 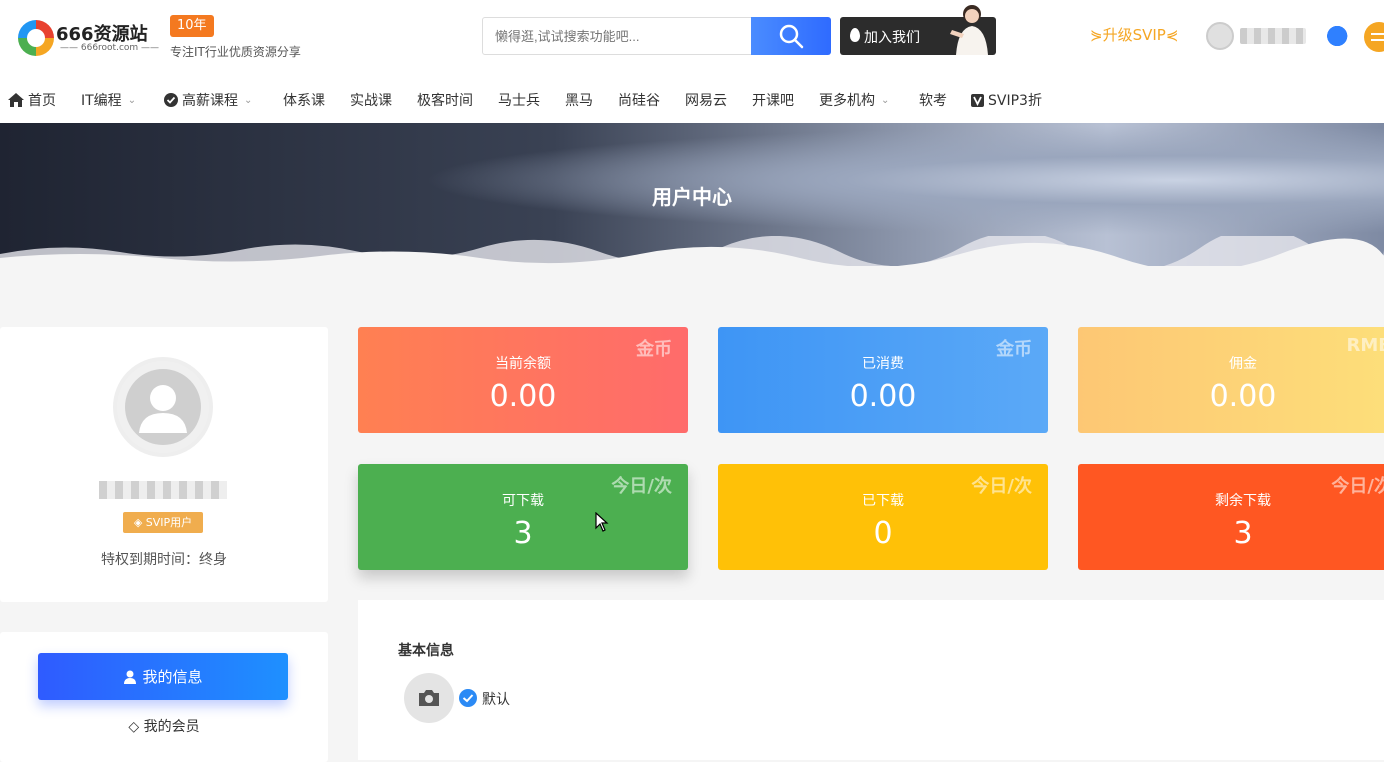 I want to click on default-avatar-label: 默认, so click(x=496, y=699).